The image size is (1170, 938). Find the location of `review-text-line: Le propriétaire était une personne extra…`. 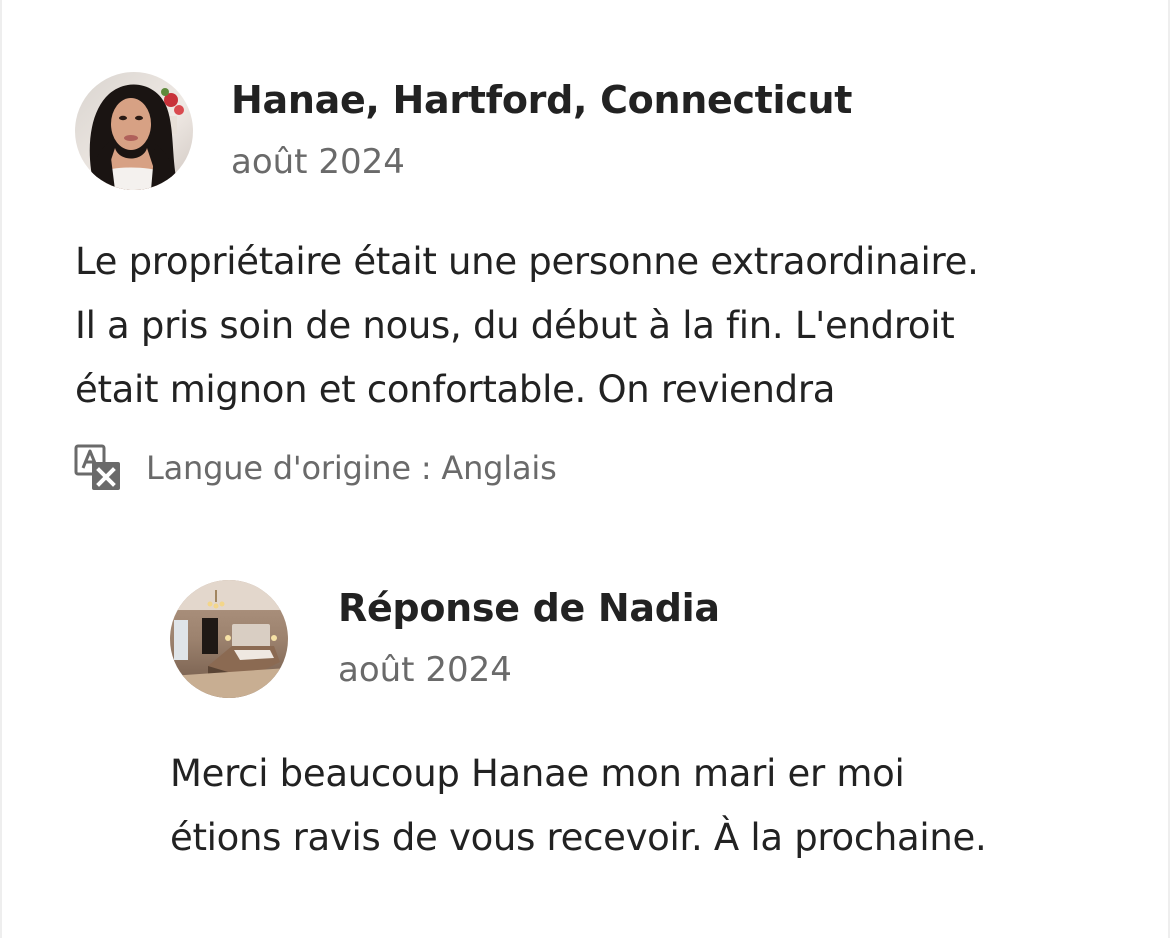

review-text-line: Le propriétaire était une personne extra… is located at coordinates (527, 261).